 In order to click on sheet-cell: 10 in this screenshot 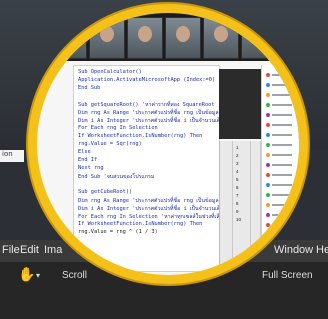, I will do `click(238, 219)`.